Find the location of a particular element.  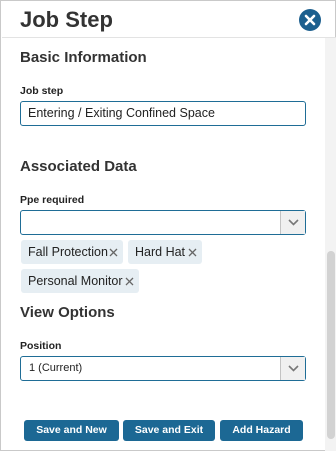

add-hazard-button: Add Hazard is located at coordinates (261, 430).